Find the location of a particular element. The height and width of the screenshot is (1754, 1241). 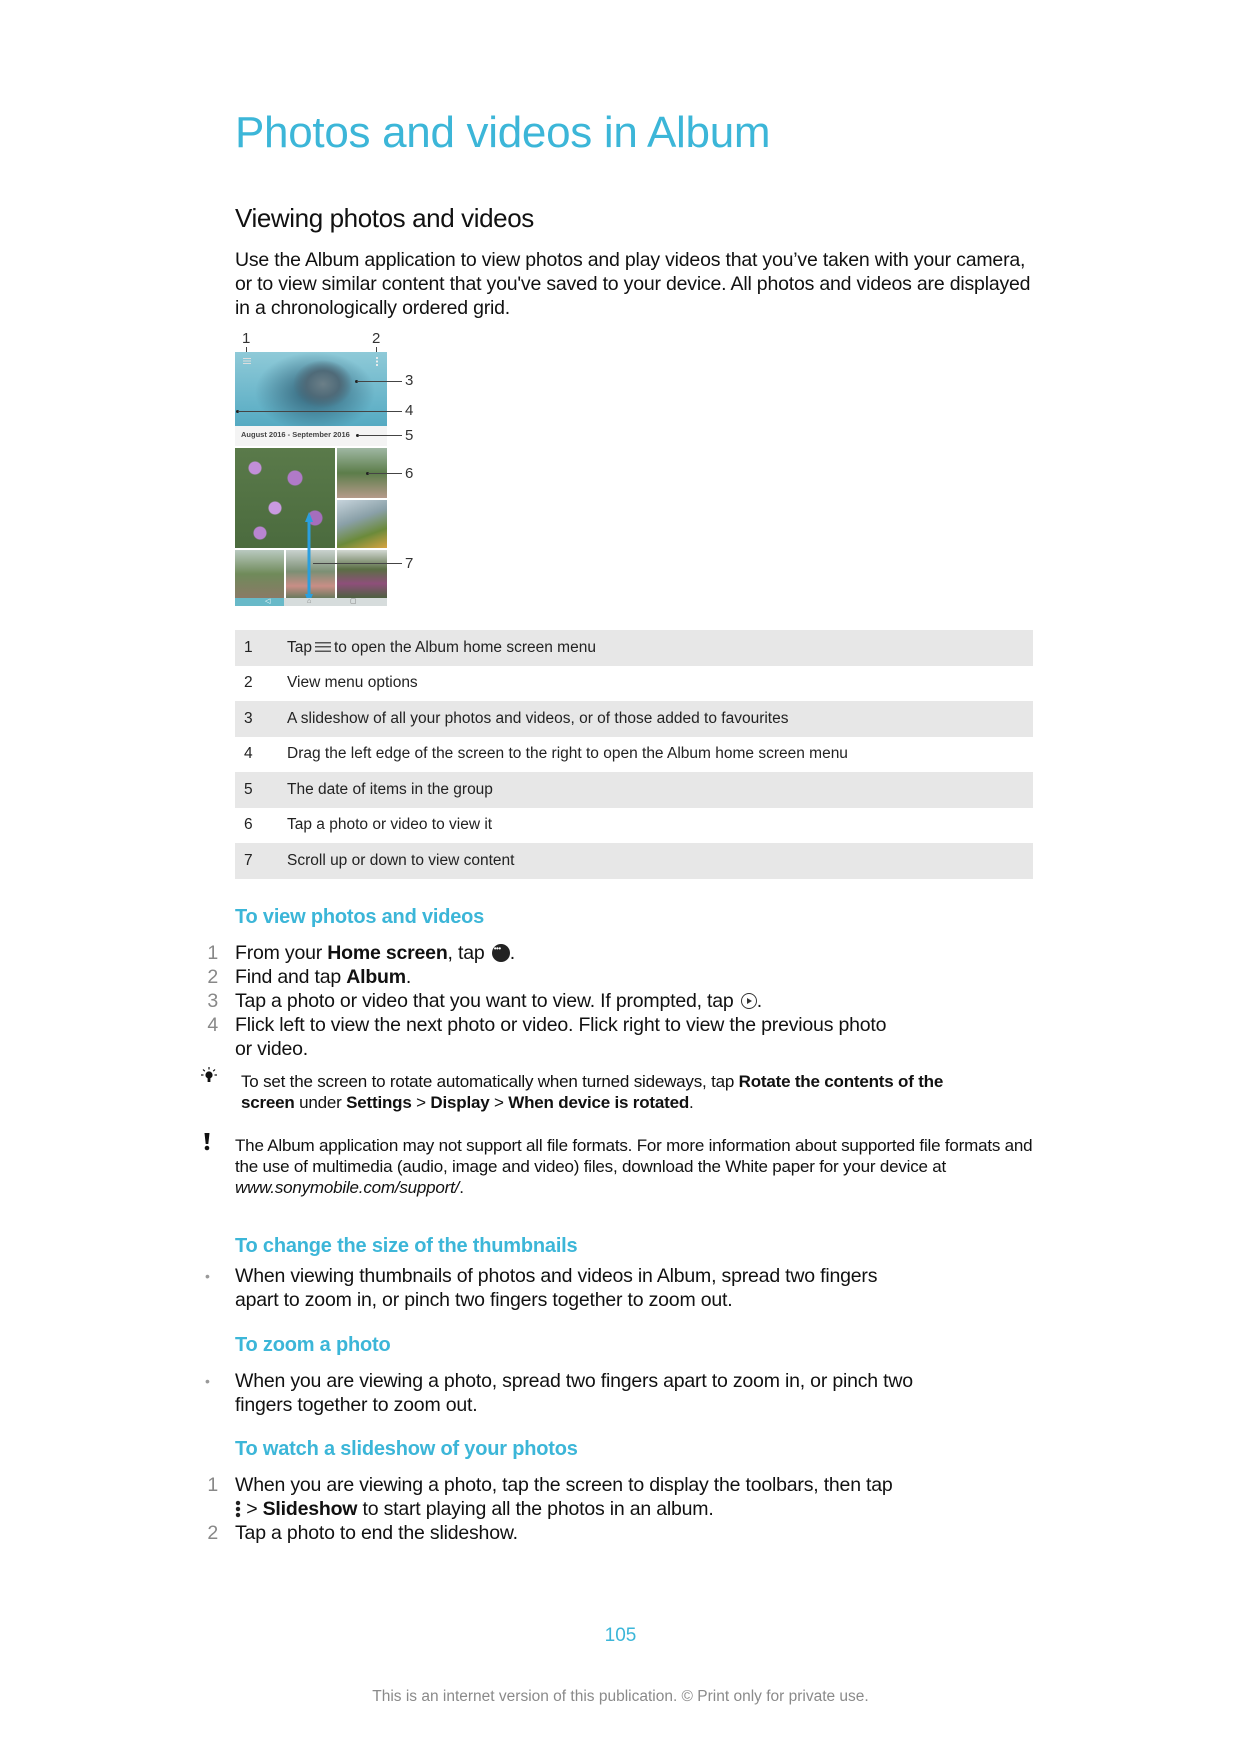

thumbnail-flowers is located at coordinates (285, 498).